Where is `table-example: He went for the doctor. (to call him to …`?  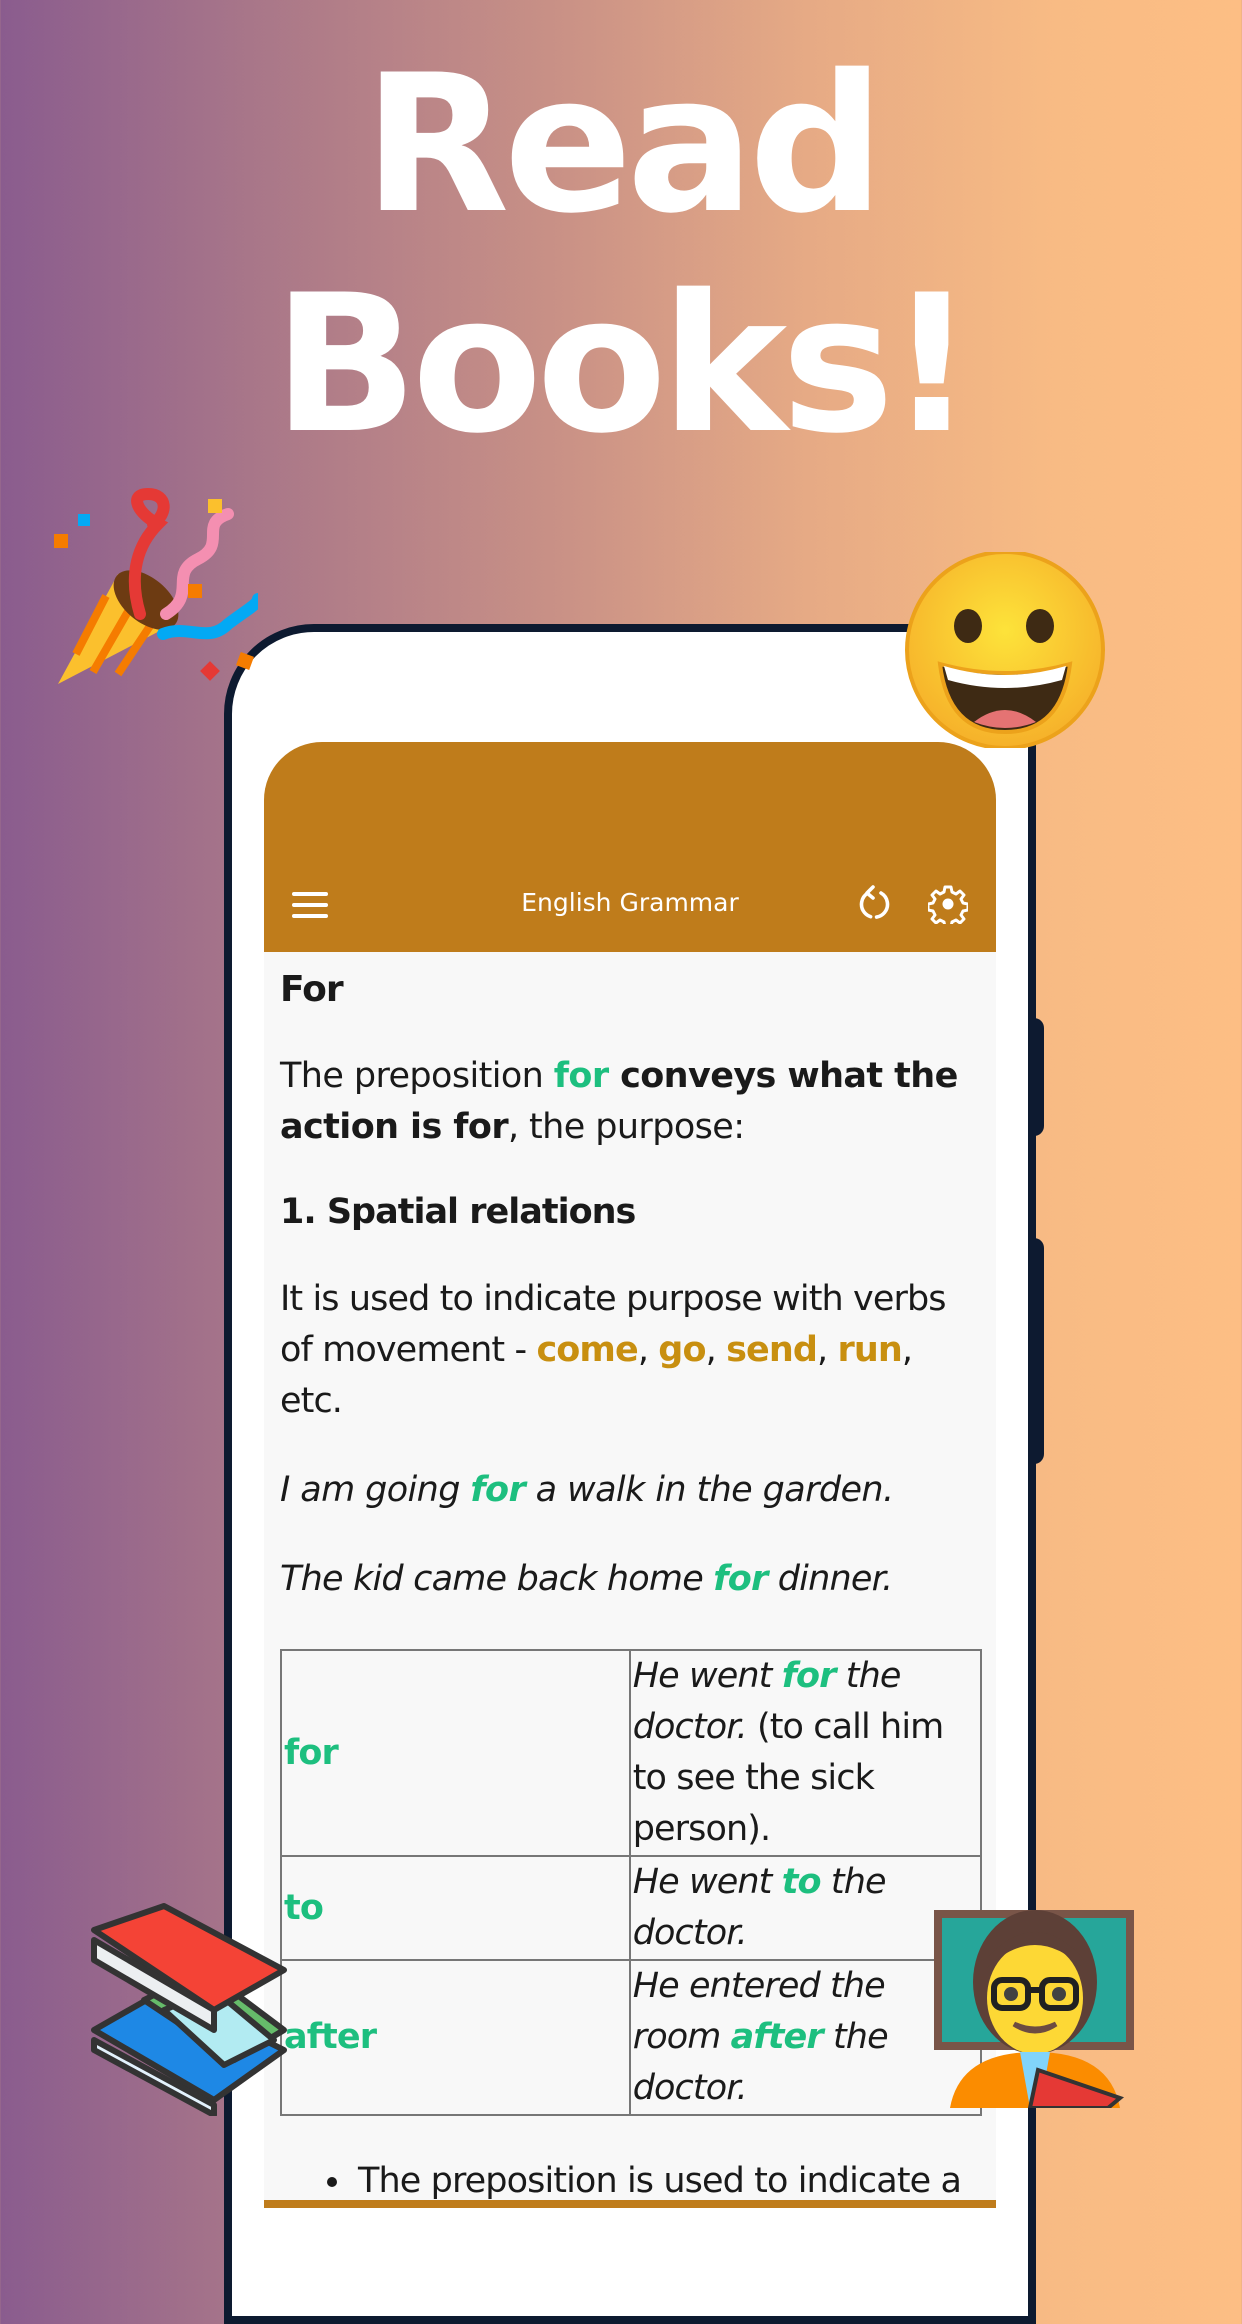
table-example: He went for the doctor. (to call him to … is located at coordinates (805, 1753).